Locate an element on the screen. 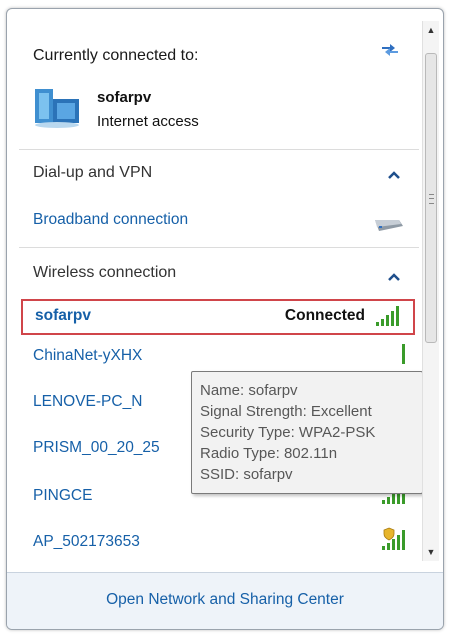  scrollbar: ▲ ▼ is located at coordinates (430, 291).